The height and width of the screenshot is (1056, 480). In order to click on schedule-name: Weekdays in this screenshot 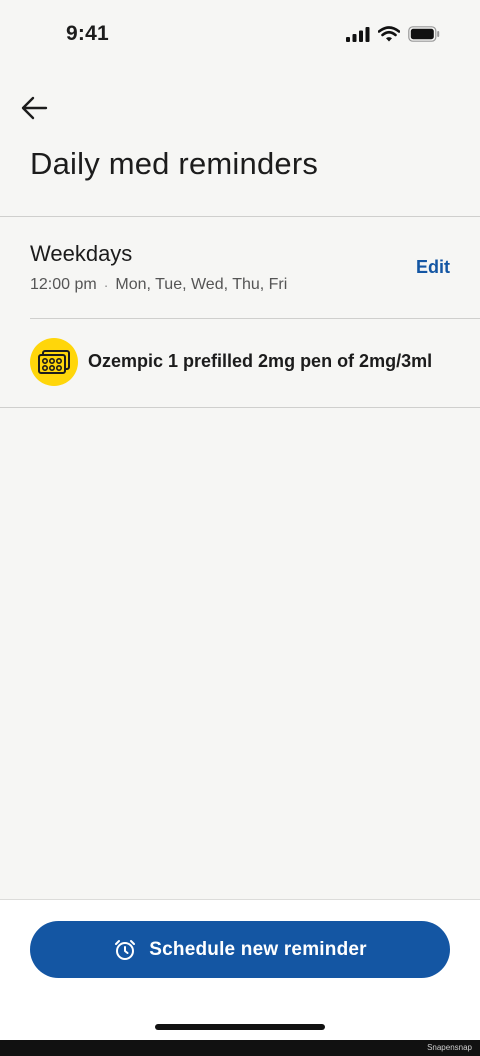, I will do `click(81, 253)`.